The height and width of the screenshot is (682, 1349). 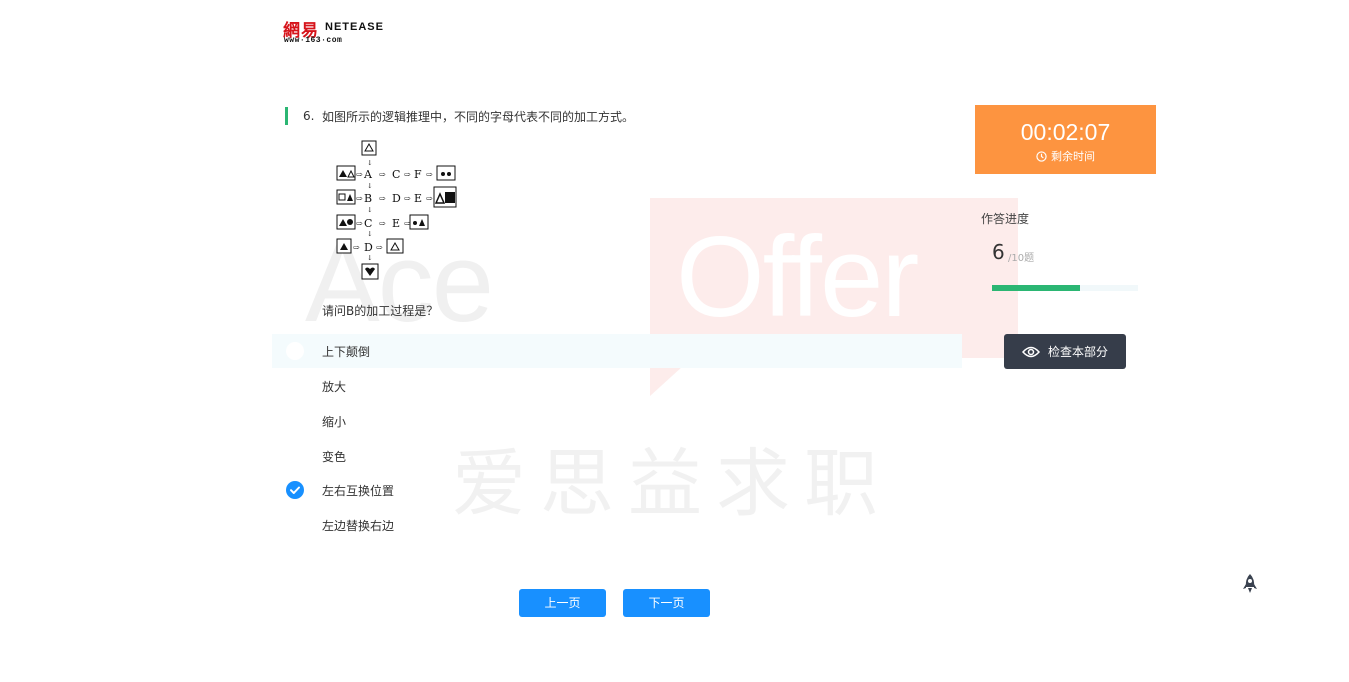 I want to click on progress-bar-fill, so click(x=1036, y=288).